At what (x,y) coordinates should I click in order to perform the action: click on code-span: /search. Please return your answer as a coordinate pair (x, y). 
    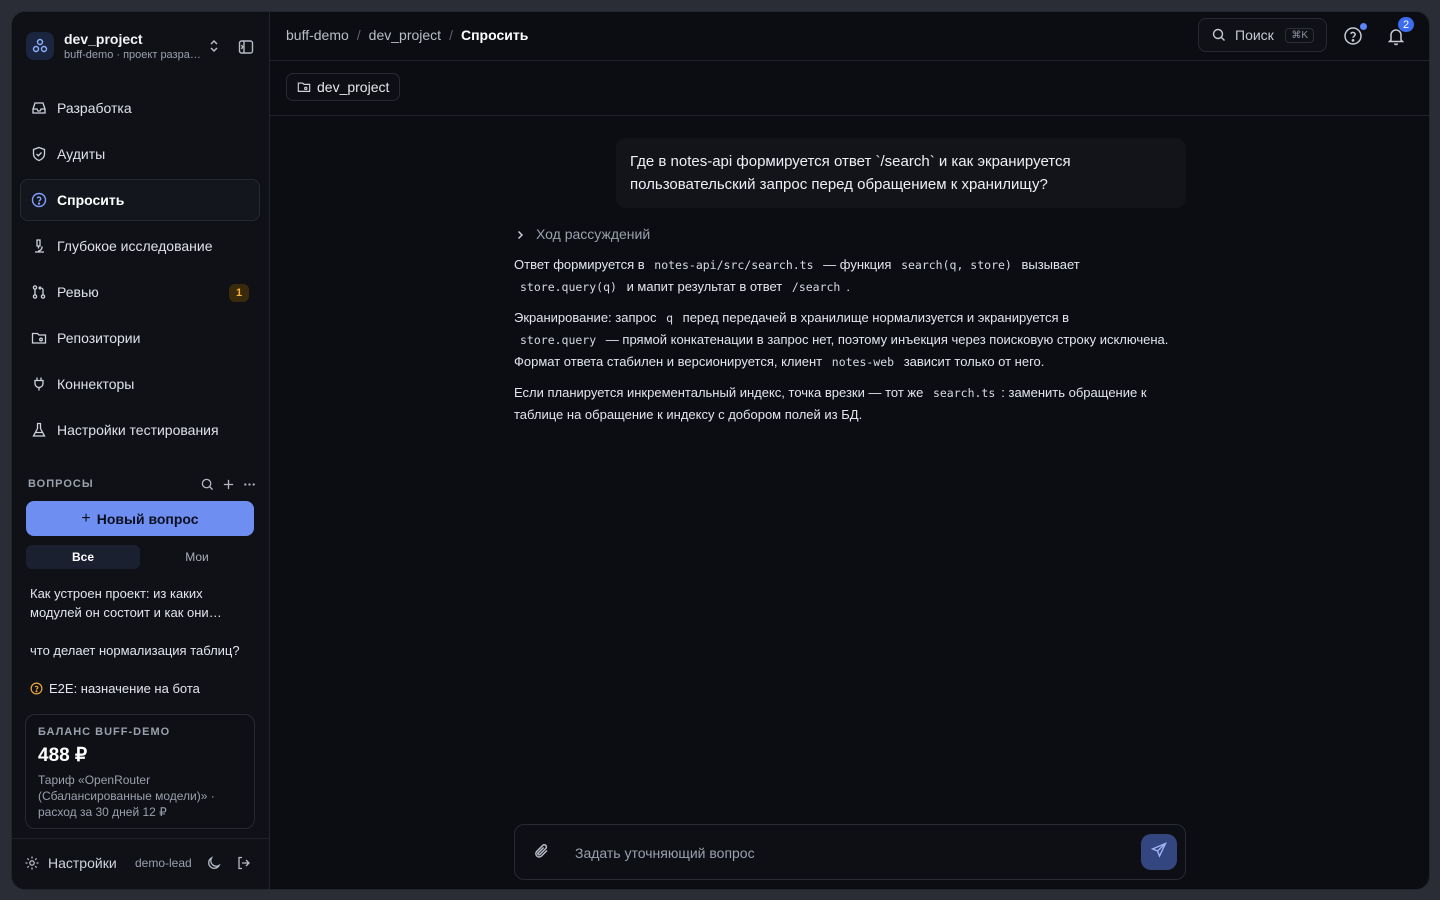
    Looking at the image, I should click on (816, 287).